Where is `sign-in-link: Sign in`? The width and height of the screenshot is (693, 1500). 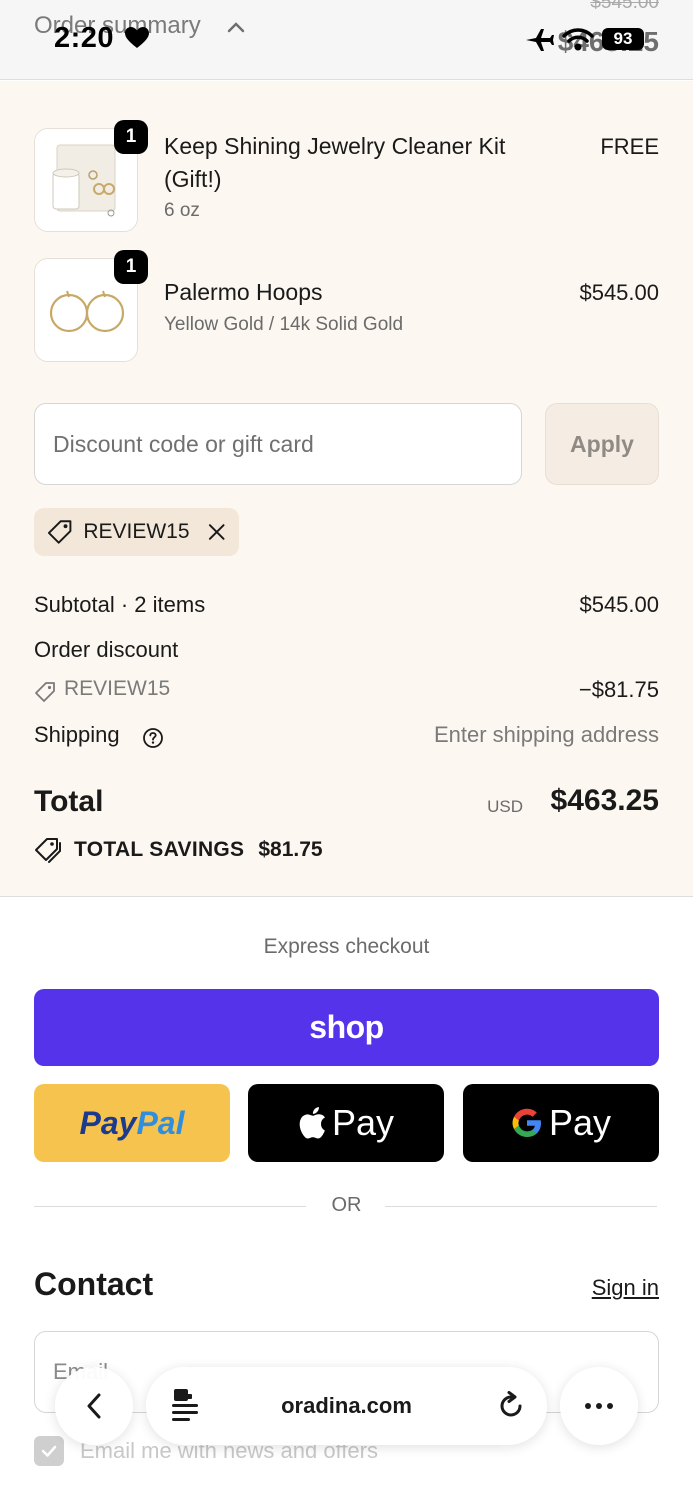
sign-in-link: Sign in is located at coordinates (625, 1288).